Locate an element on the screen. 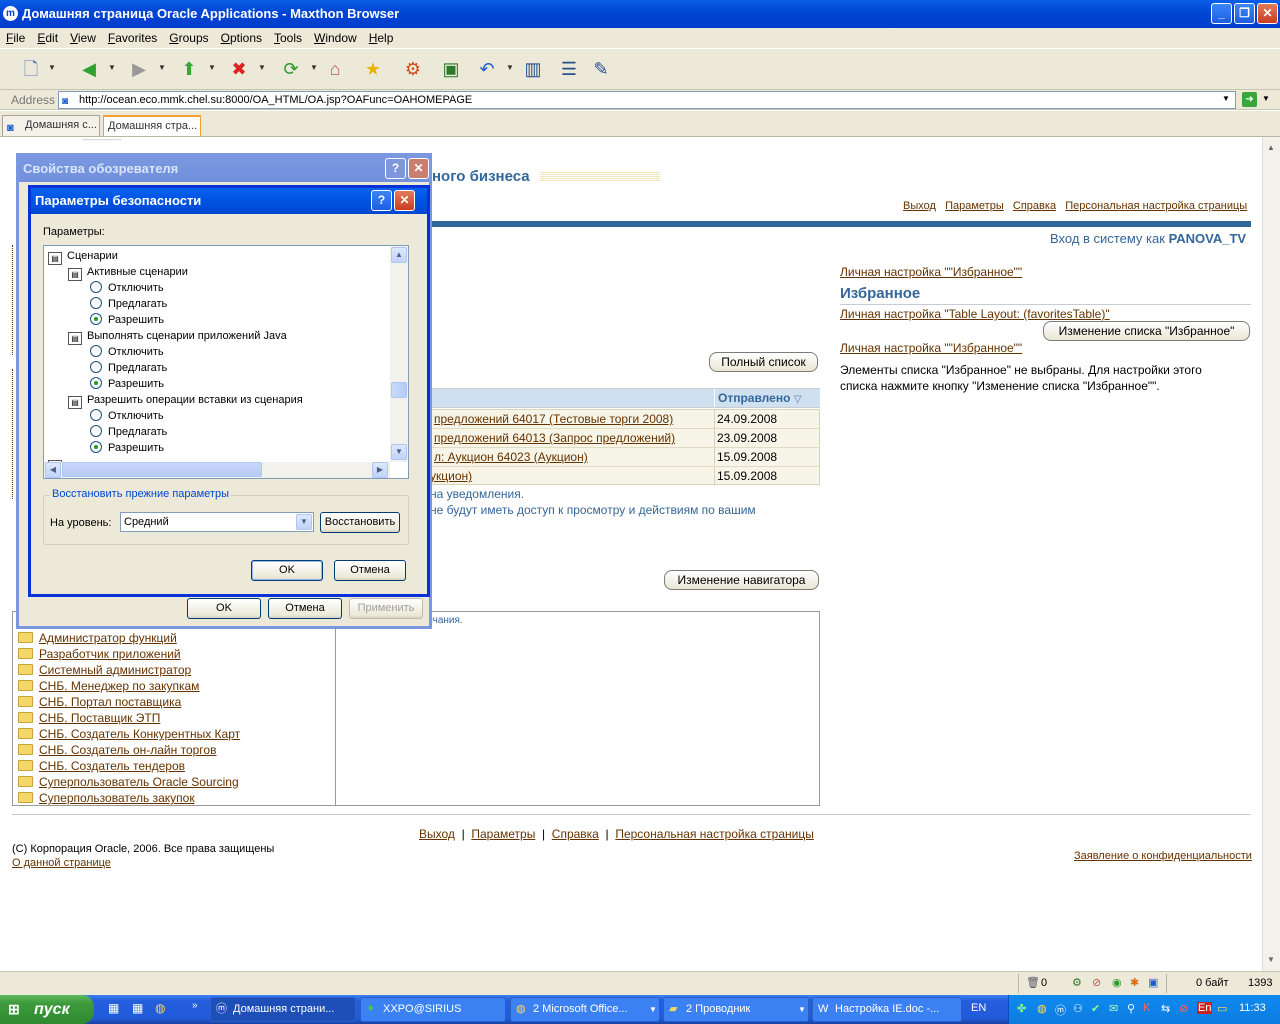 Image resolution: width=1280 pixels, height=1024 pixels. menu-options: Options is located at coordinates (241, 37).